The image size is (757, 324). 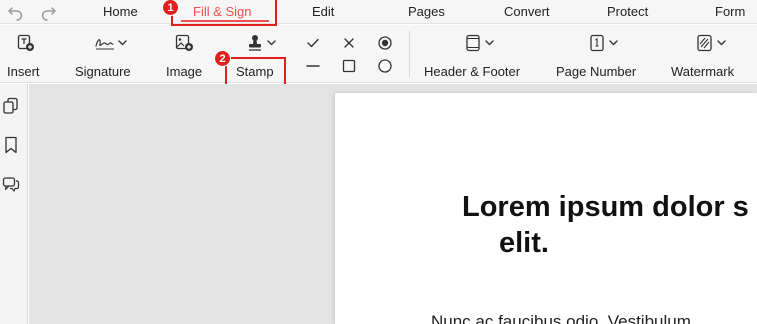 What do you see at coordinates (426, 11) in the screenshot?
I see `menu-pages: Pages` at bounding box center [426, 11].